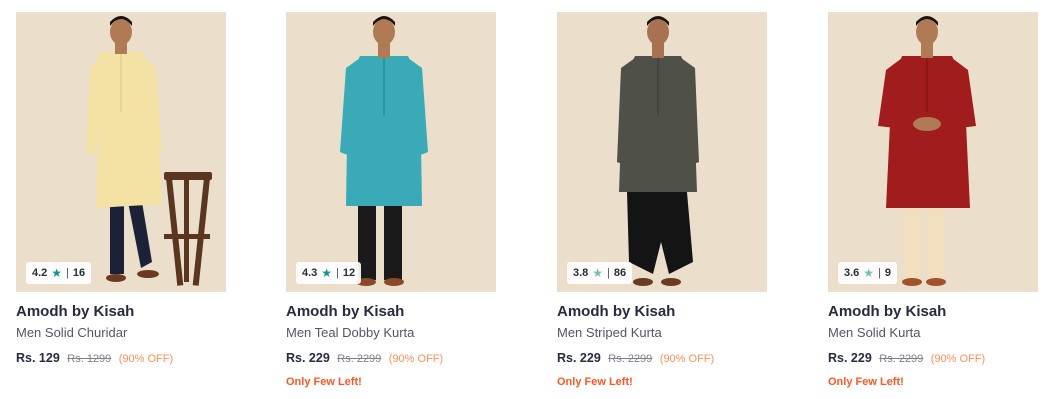 The width and height of the screenshot is (1055, 399). I want to click on teal-kurta-photo, so click(391, 152).